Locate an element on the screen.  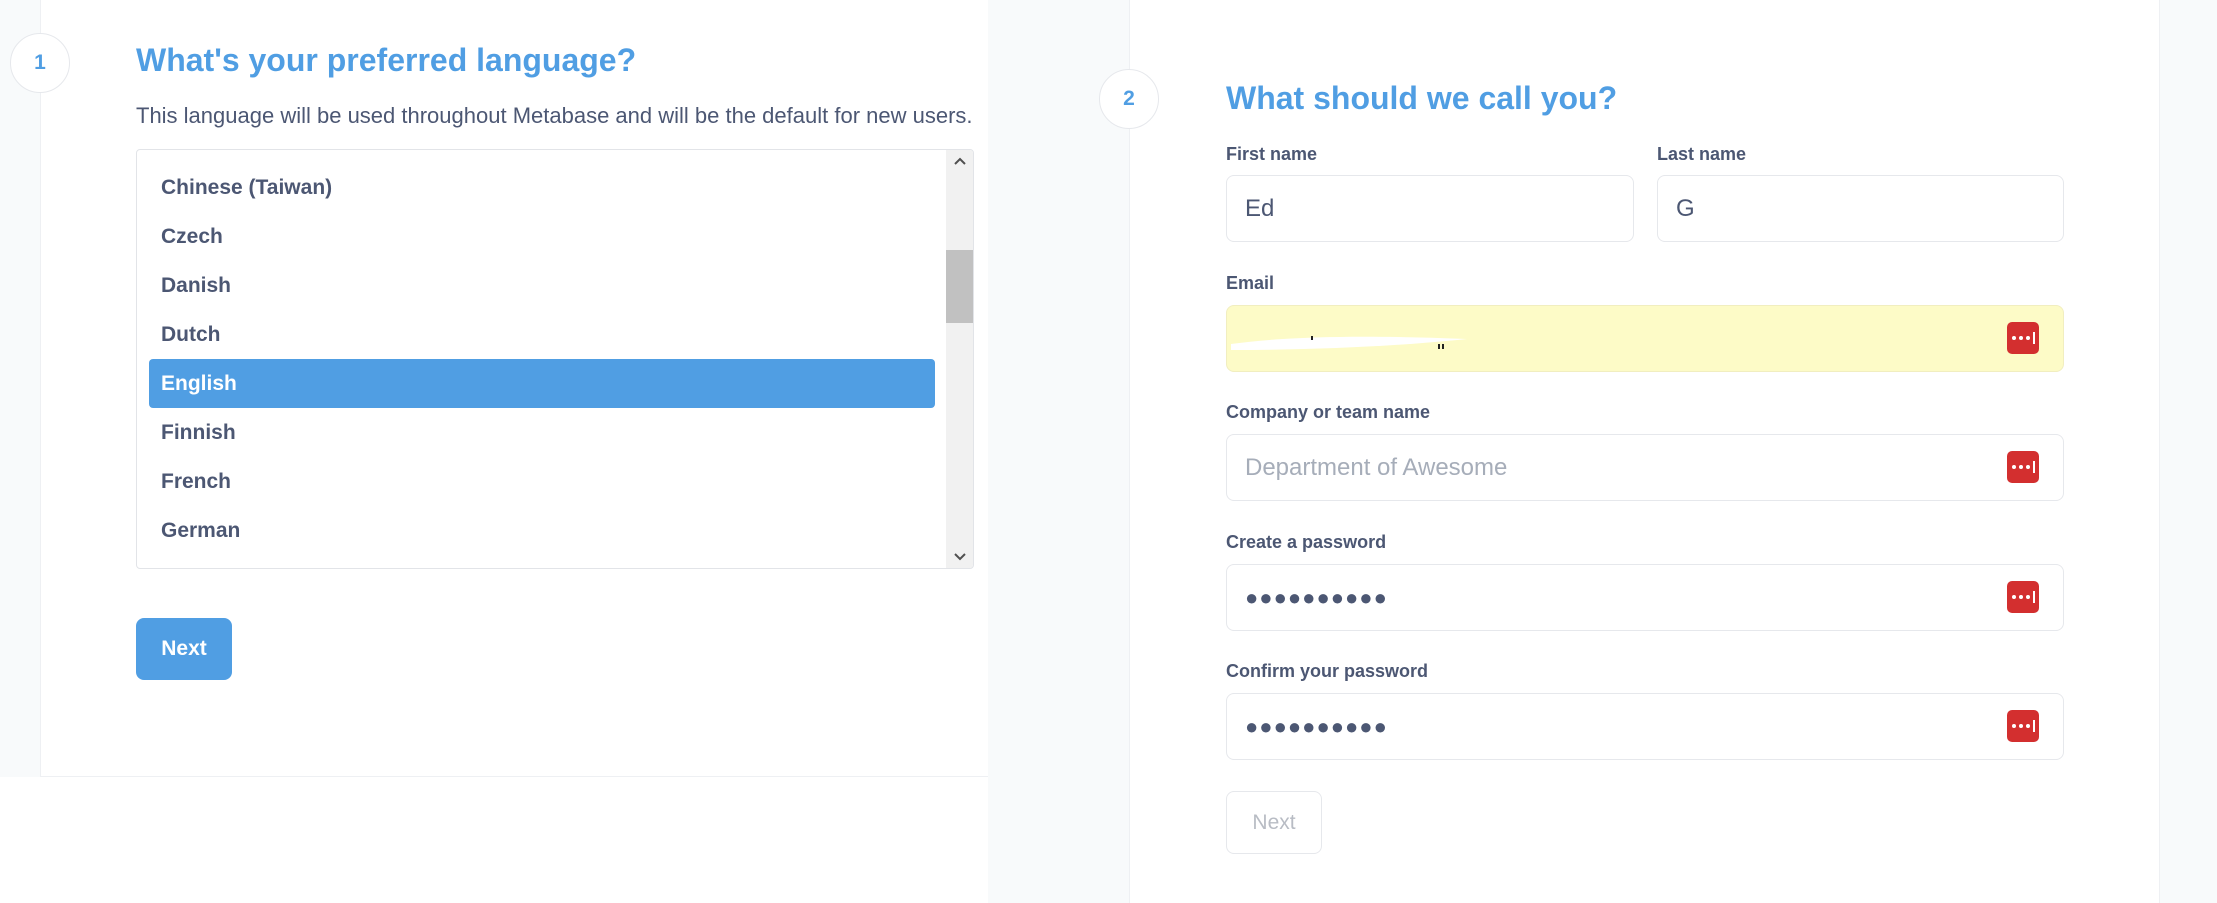
user-next-button: Next is located at coordinates (1274, 822).